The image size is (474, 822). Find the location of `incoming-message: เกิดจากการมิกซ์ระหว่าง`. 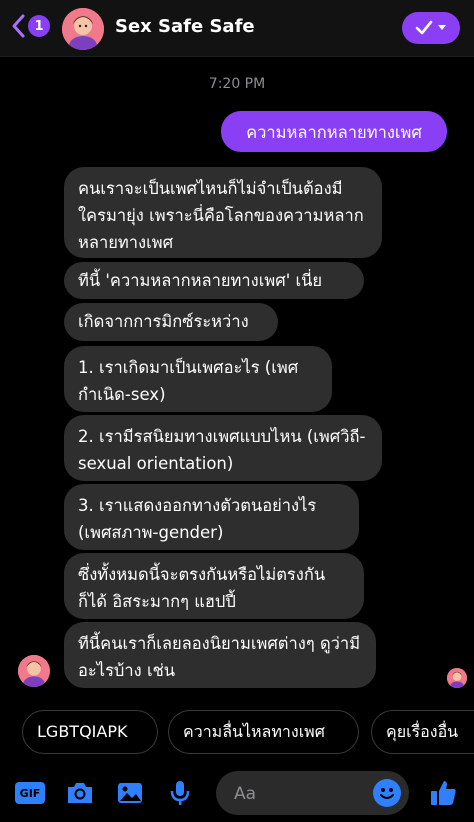

incoming-message: เกิดจากการมิกซ์ระหว่าง is located at coordinates (171, 322).